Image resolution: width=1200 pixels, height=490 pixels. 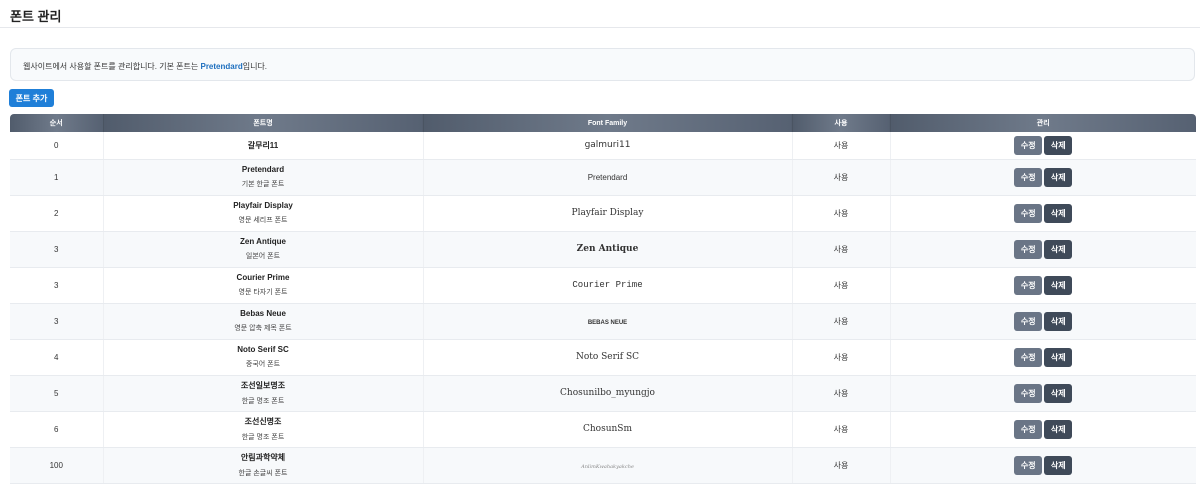 What do you see at coordinates (603, 357) in the screenshot?
I see `table-row: 4 Noto Serif SC 중국어 폰트 Noto Serif SC 사용 수정 삭제` at bounding box center [603, 357].